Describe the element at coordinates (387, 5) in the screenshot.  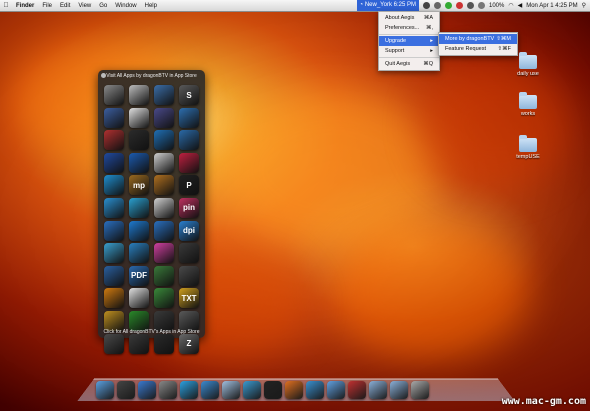
I see `aegis-status-item: ◔ New_York 6:25 PM` at that location.